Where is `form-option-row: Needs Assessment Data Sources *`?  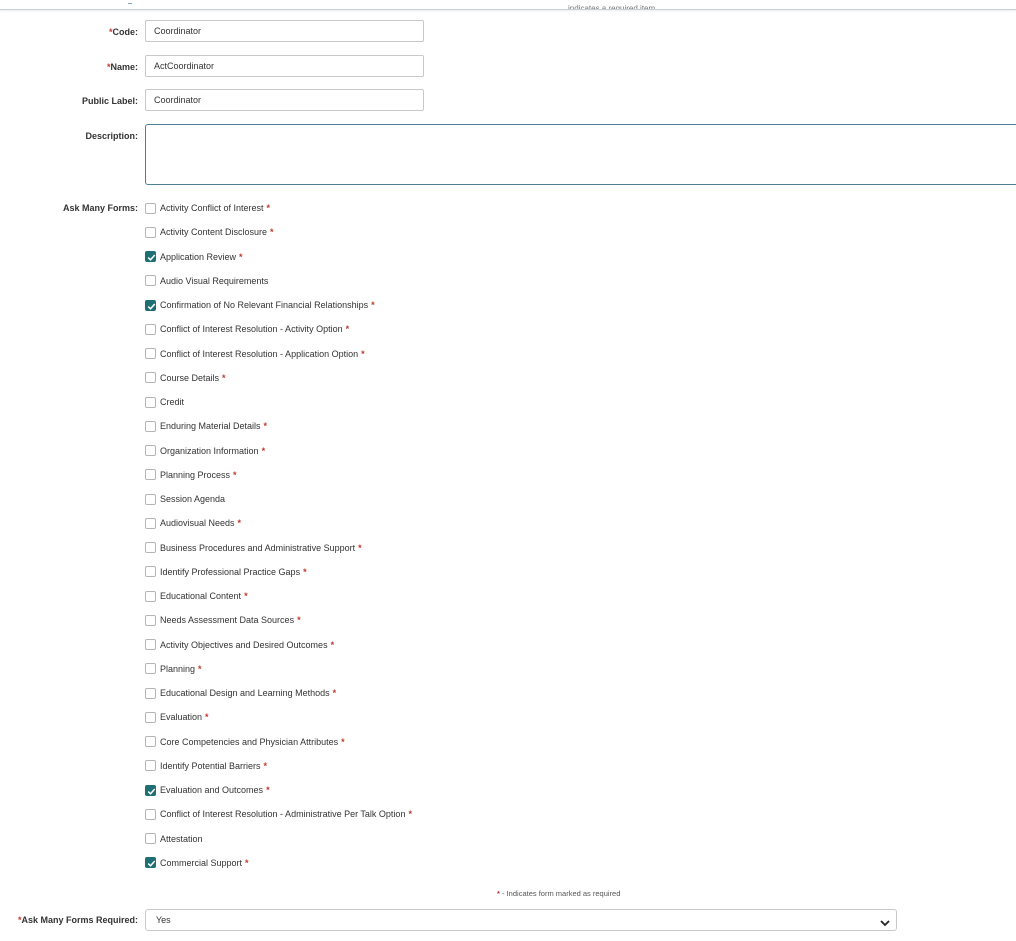
form-option-row: Needs Assessment Data Sources * is located at coordinates (223, 620).